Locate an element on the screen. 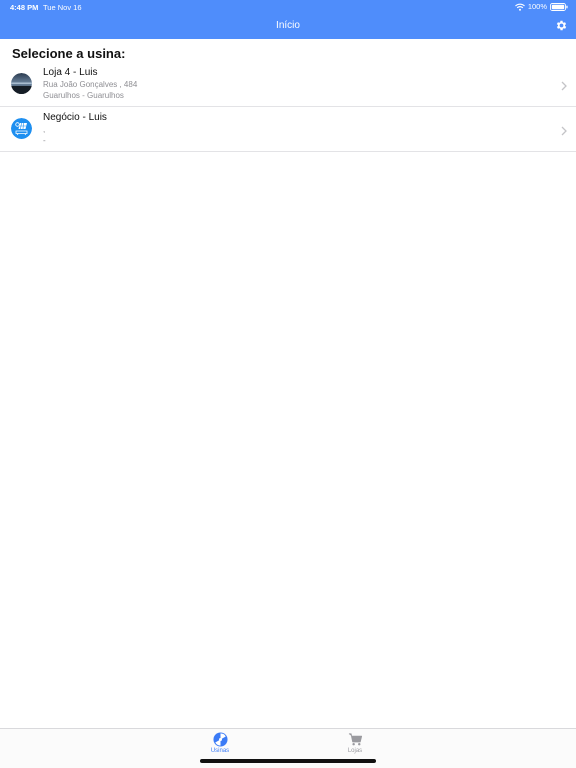 This screenshot has height=768, width=576. plant-address: Rua João Gonçalves , 484 is located at coordinates (90, 84).